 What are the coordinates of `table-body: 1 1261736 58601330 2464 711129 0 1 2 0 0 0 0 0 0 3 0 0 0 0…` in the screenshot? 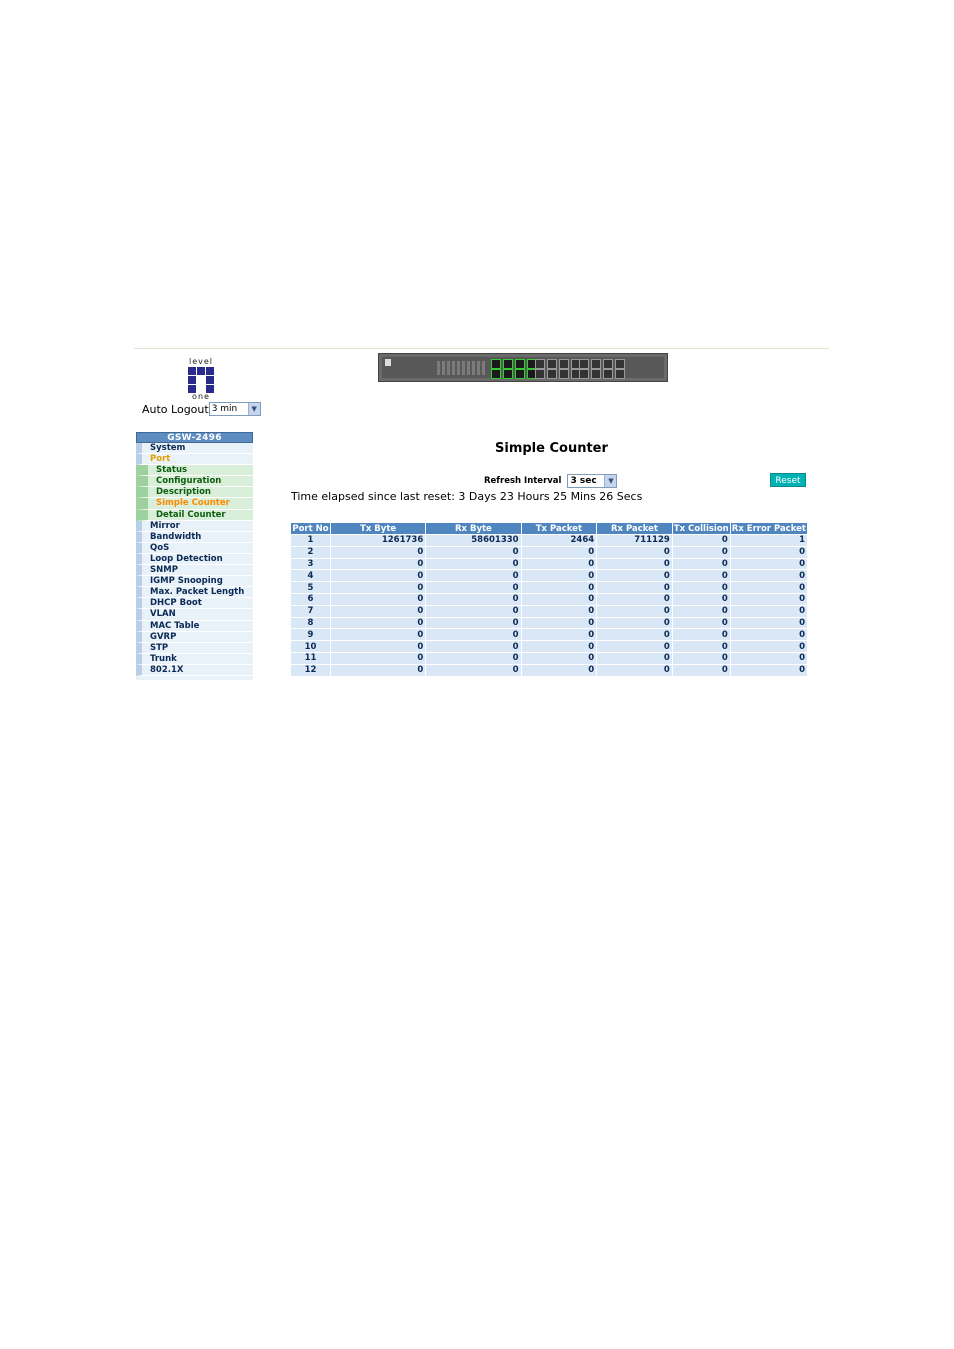 It's located at (549, 605).